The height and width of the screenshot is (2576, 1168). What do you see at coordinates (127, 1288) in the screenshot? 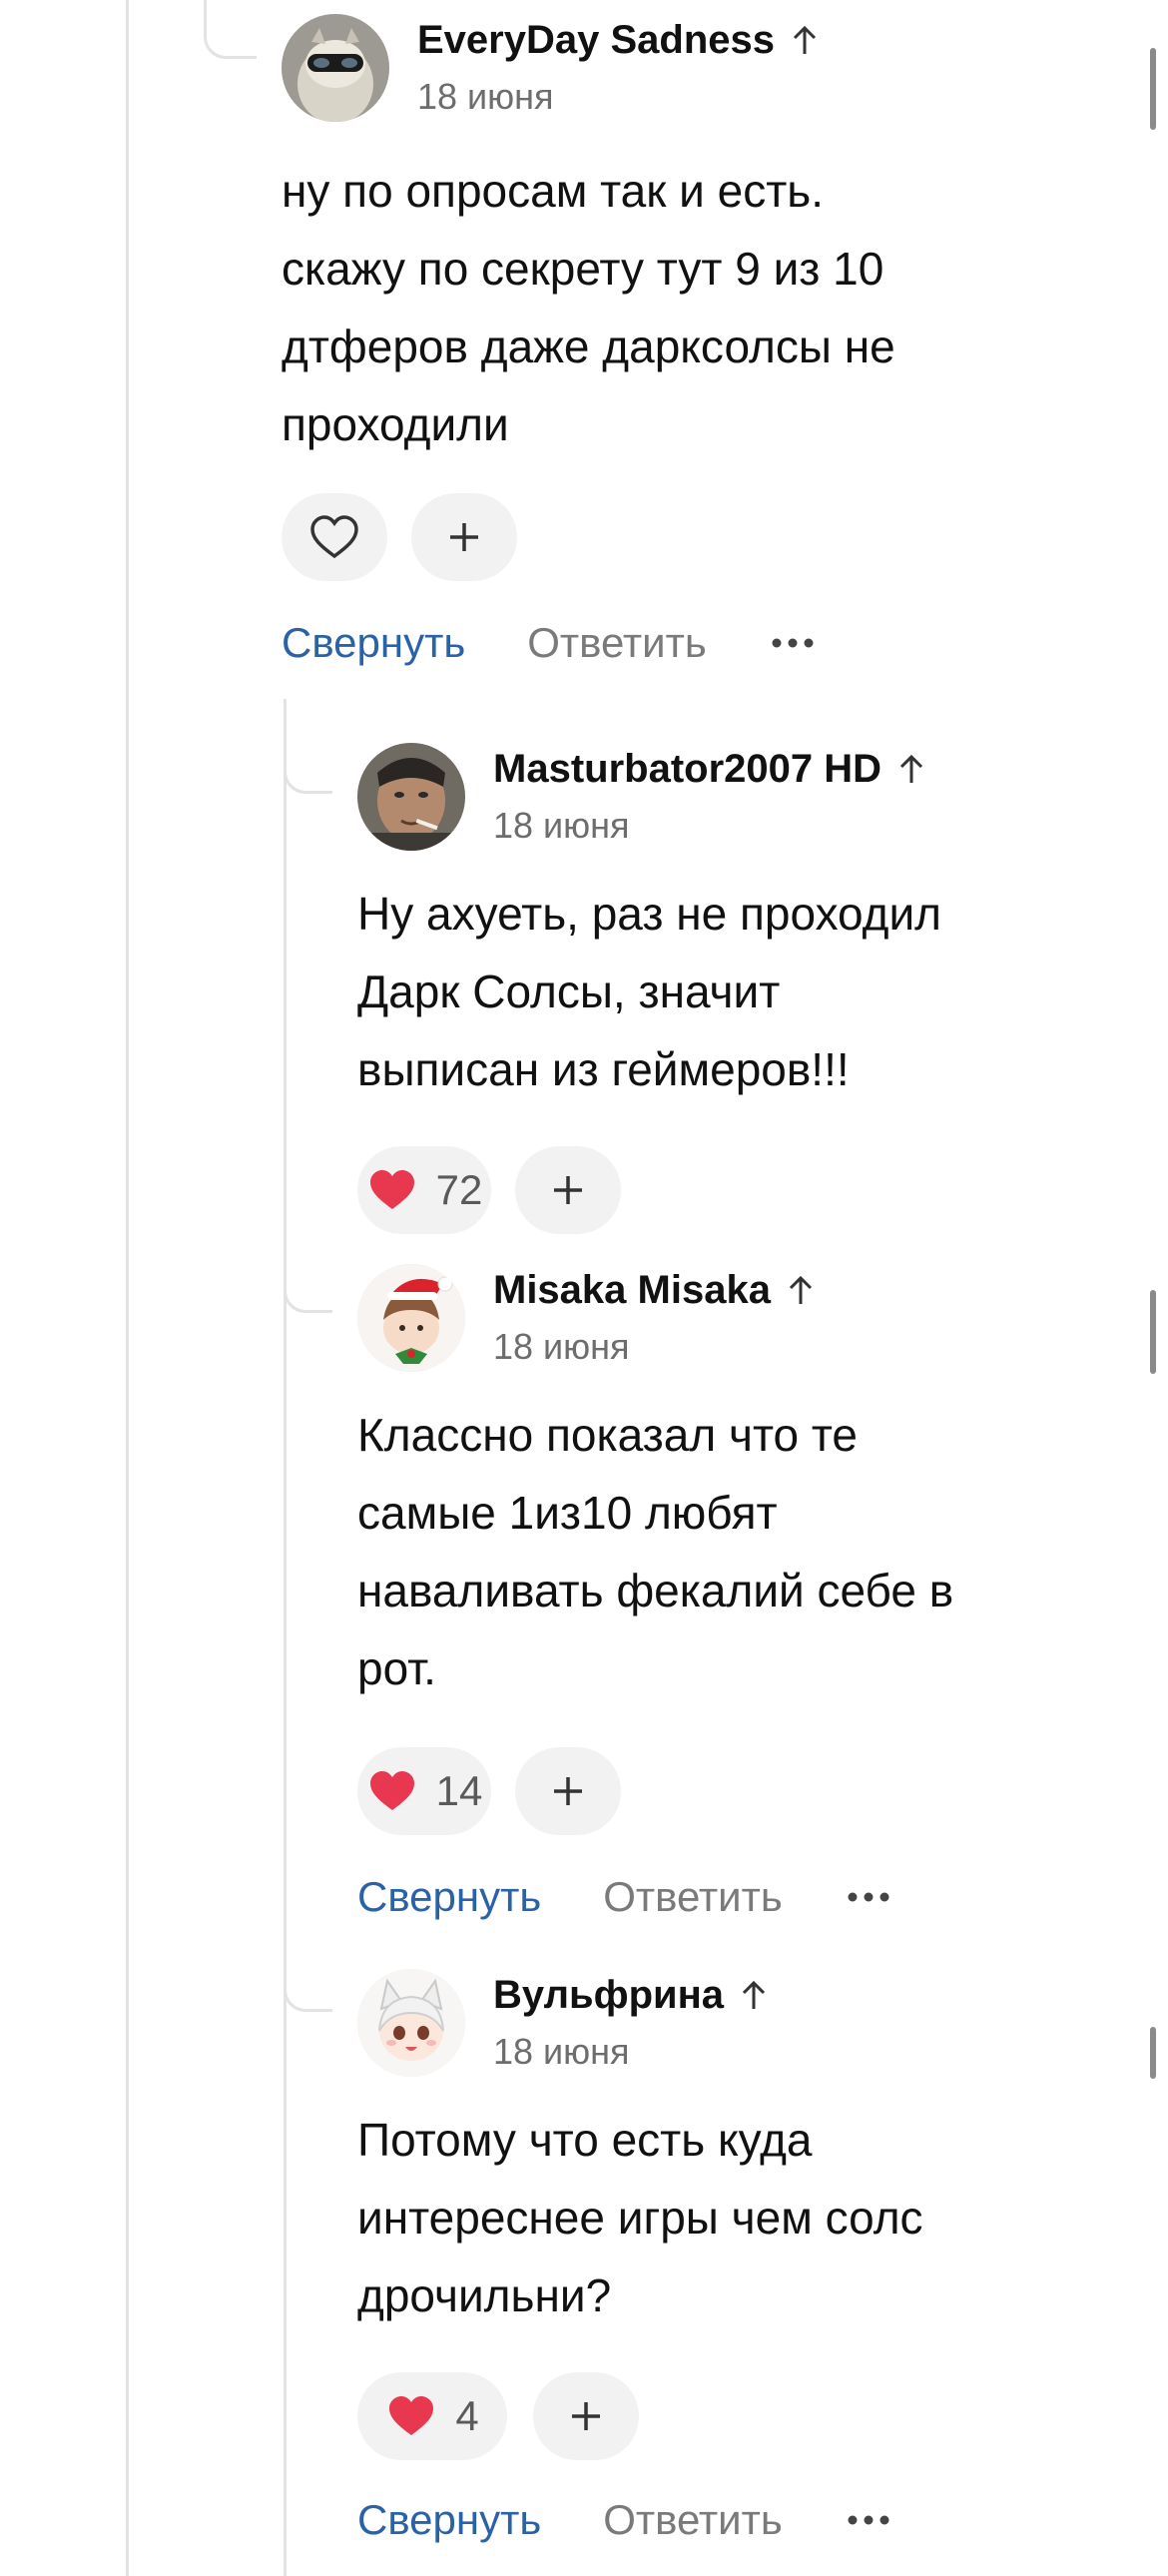
I see `thread-line-outer` at bounding box center [127, 1288].